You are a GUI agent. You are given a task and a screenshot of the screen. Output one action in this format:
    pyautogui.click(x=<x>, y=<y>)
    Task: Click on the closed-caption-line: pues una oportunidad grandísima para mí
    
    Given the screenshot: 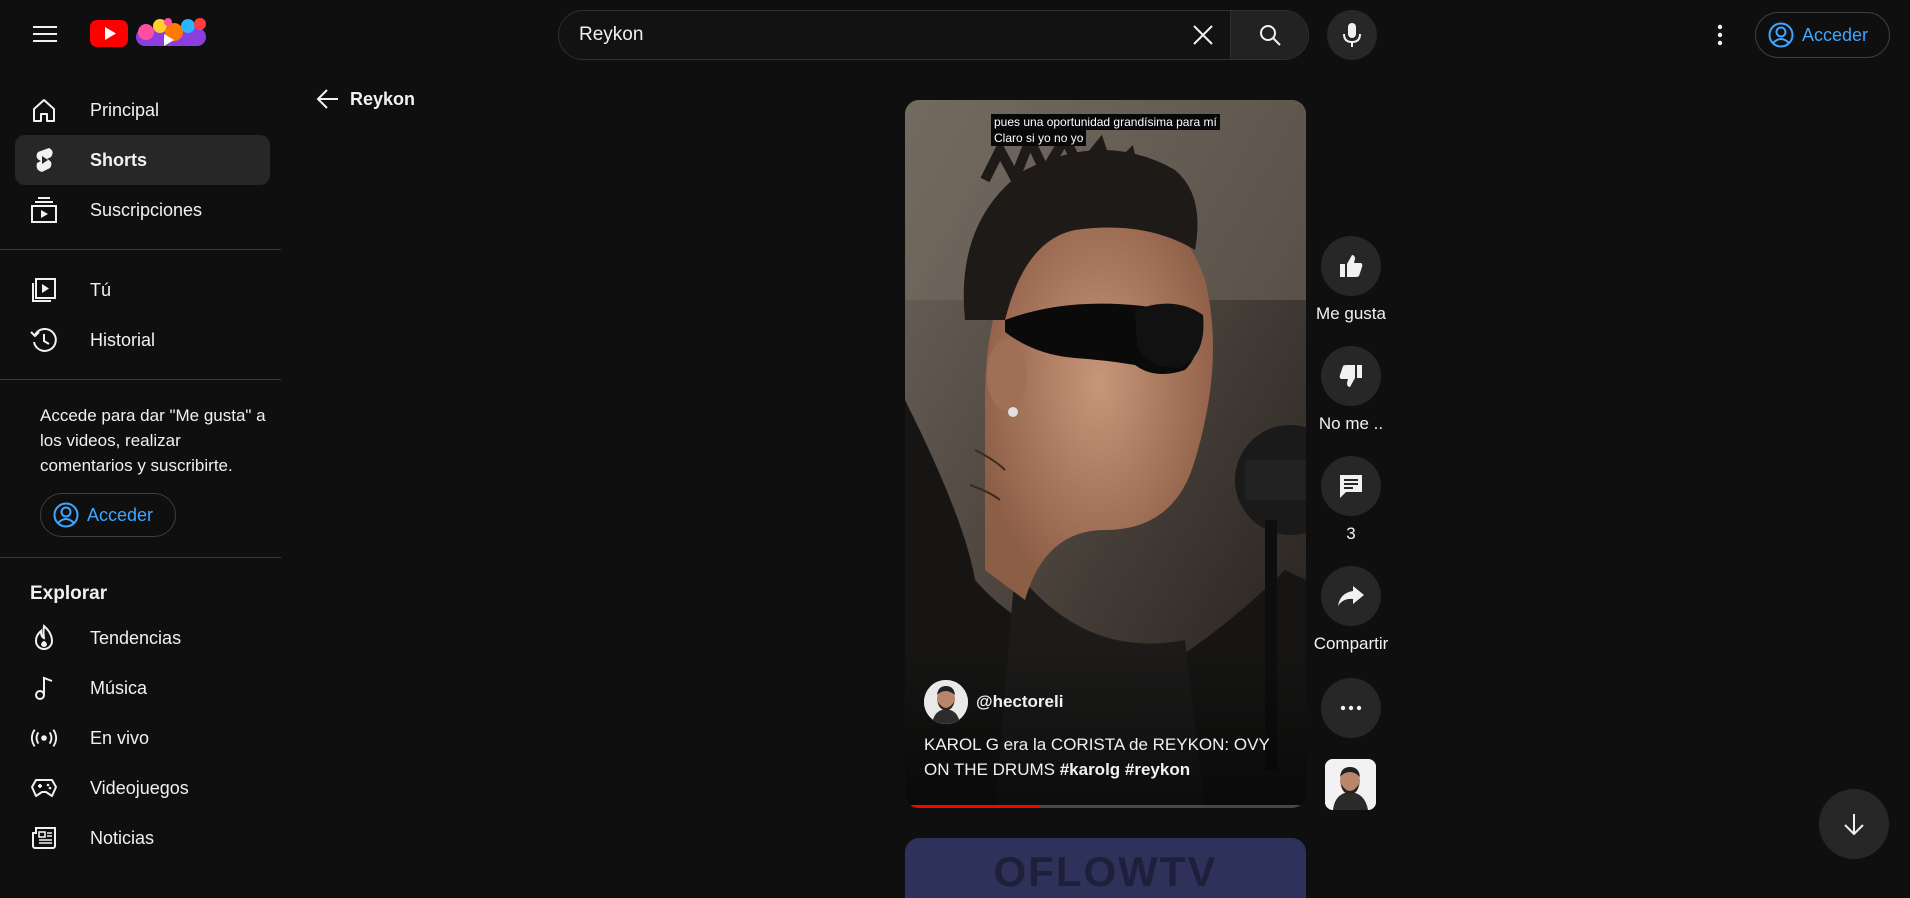 What is the action you would take?
    pyautogui.click(x=1105, y=122)
    